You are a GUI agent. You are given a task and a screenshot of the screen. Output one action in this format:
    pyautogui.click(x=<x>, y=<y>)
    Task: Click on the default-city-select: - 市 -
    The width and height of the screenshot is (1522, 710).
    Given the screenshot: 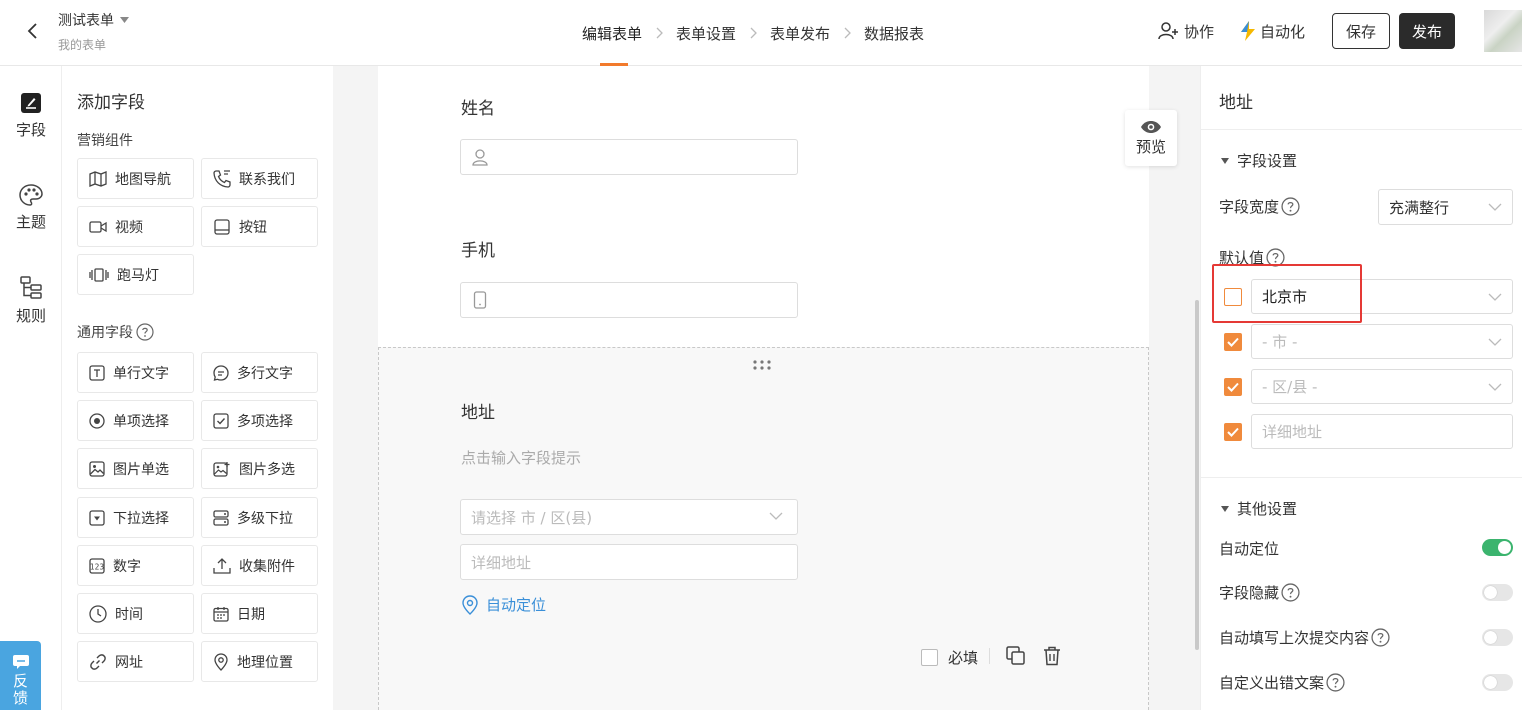 What is the action you would take?
    pyautogui.click(x=1382, y=341)
    